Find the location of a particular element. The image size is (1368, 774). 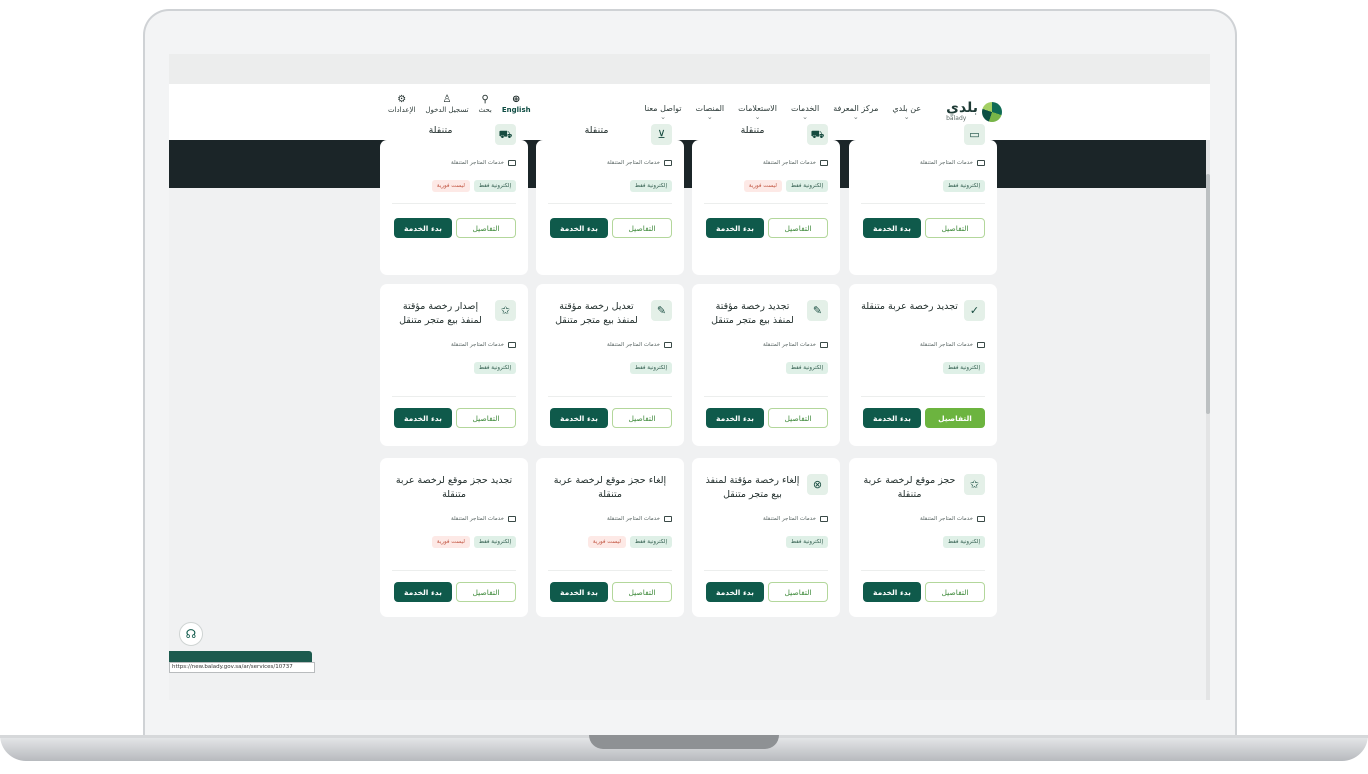

settings-button: ⚙ الإعدادات is located at coordinates (401, 104).